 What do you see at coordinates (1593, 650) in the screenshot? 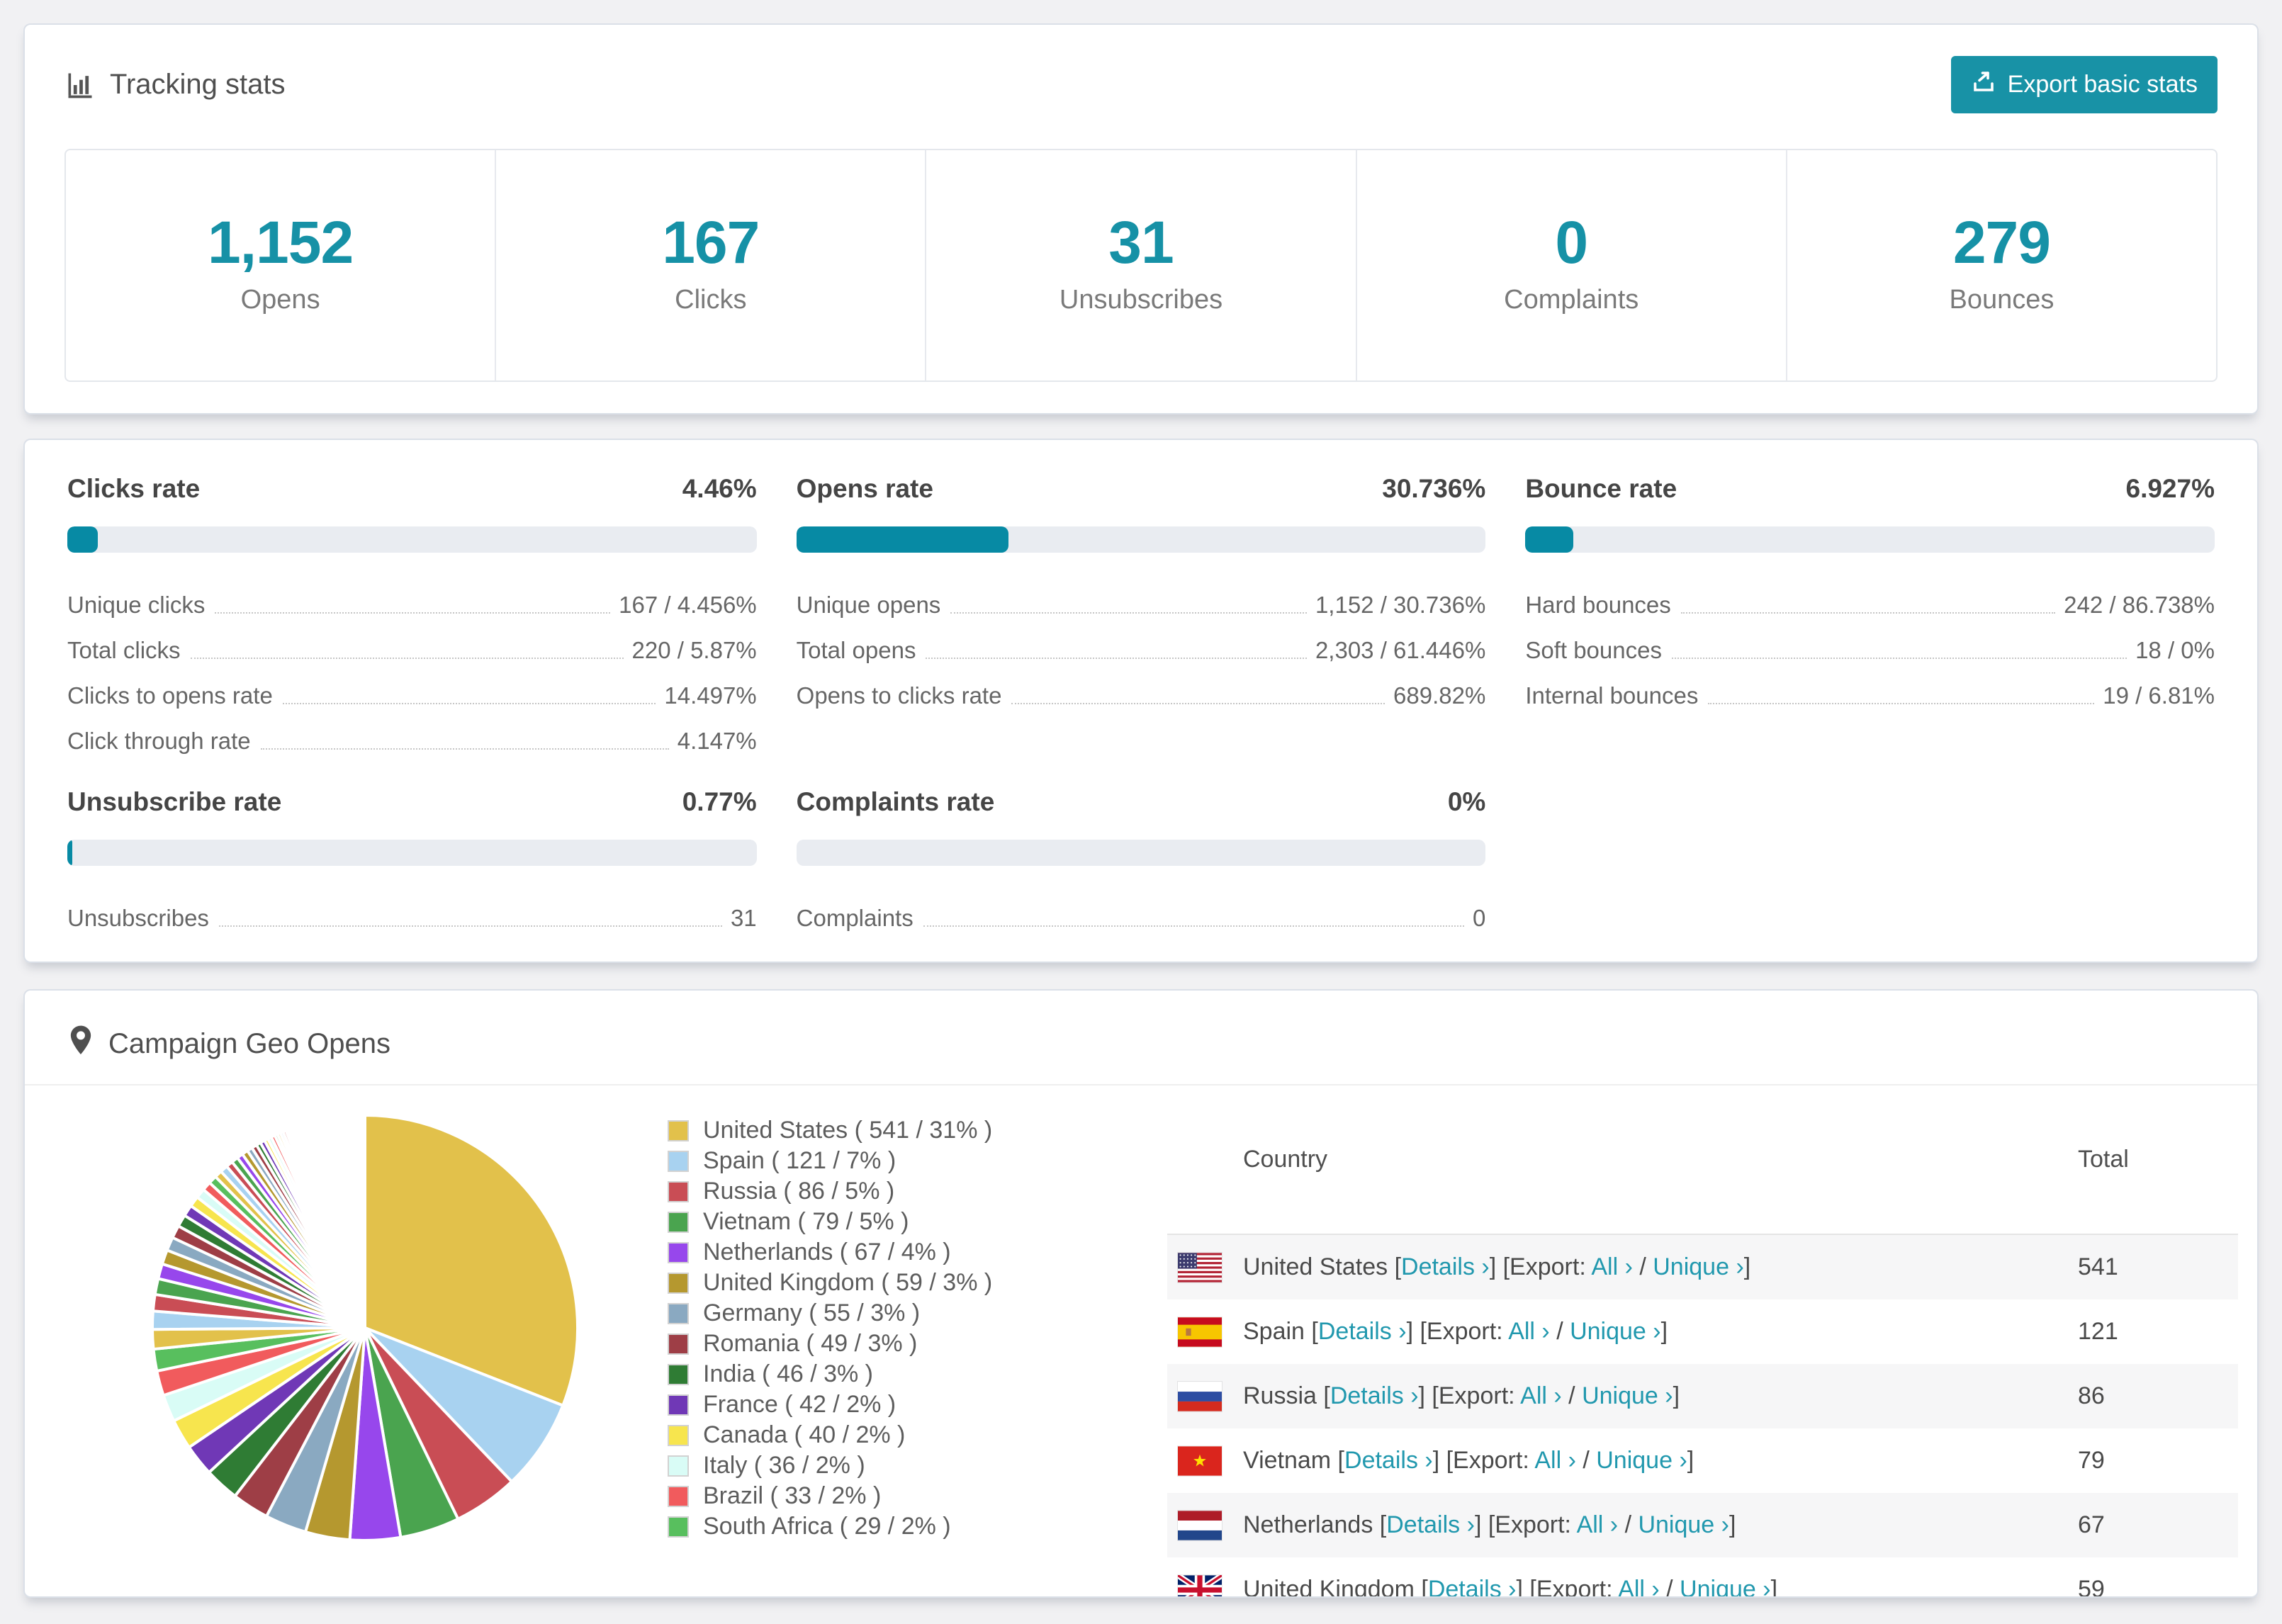
I see `rate-detail-label: Soft bounces` at bounding box center [1593, 650].